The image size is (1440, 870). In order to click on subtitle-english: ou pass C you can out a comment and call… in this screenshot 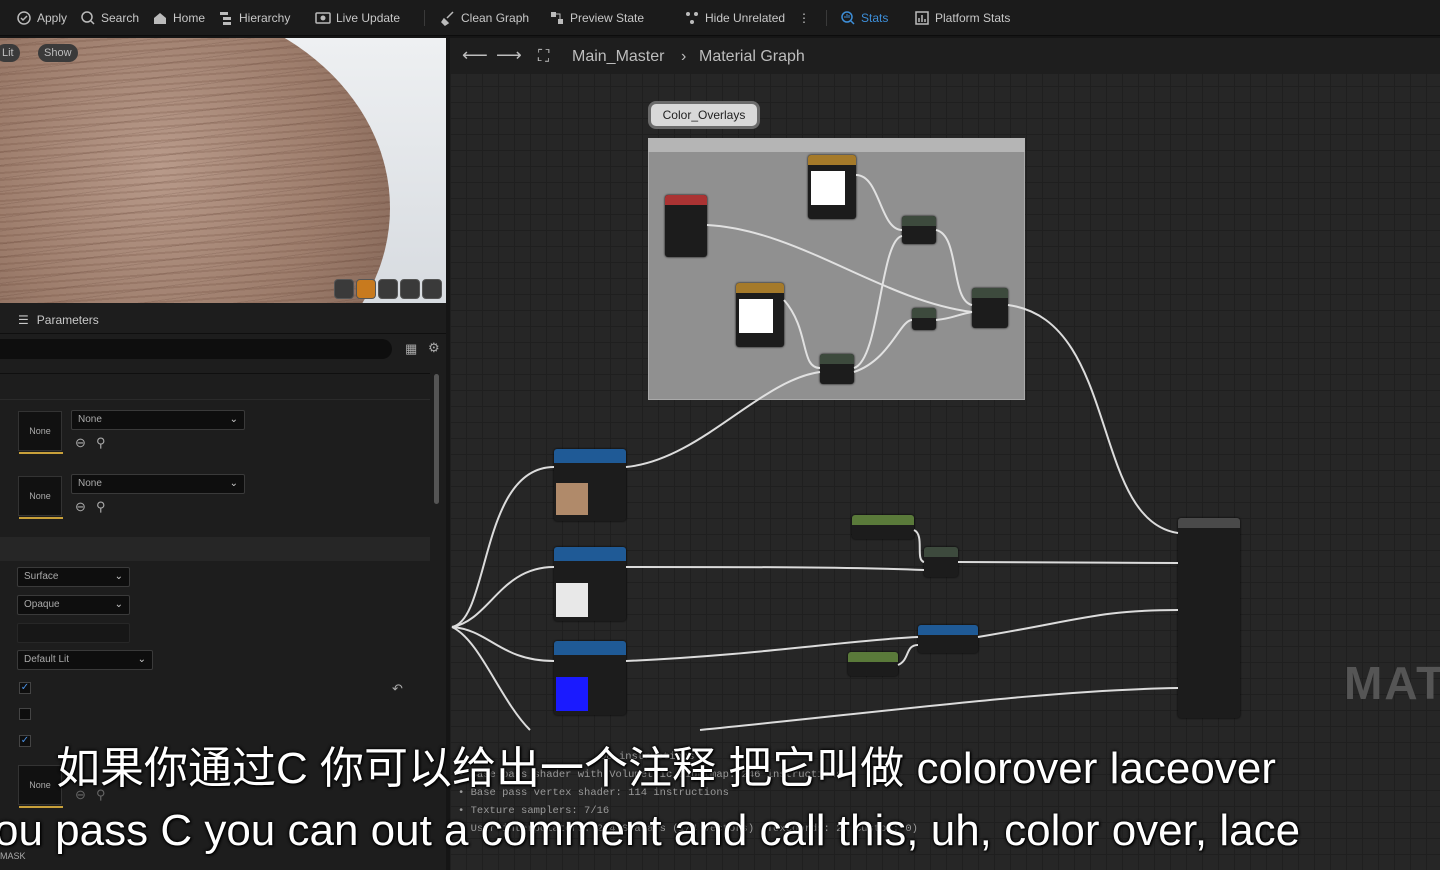, I will do `click(650, 830)`.